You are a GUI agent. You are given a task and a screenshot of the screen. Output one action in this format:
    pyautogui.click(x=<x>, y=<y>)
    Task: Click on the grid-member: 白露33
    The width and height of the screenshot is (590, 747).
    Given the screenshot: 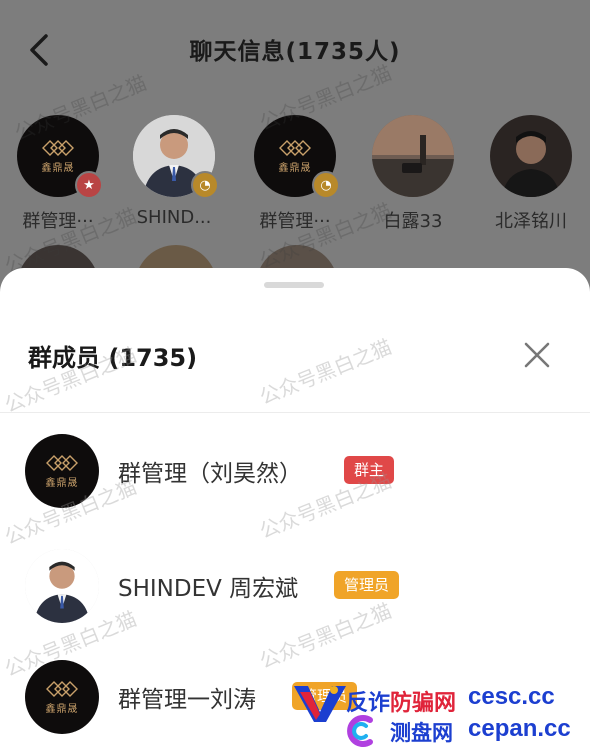 What is the action you would take?
    pyautogui.click(x=413, y=174)
    